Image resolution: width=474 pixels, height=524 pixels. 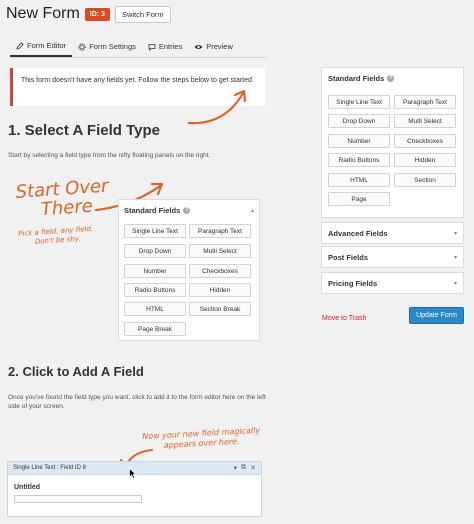 What do you see at coordinates (155, 231) in the screenshot?
I see `demo-field-button: Single Line Text` at bounding box center [155, 231].